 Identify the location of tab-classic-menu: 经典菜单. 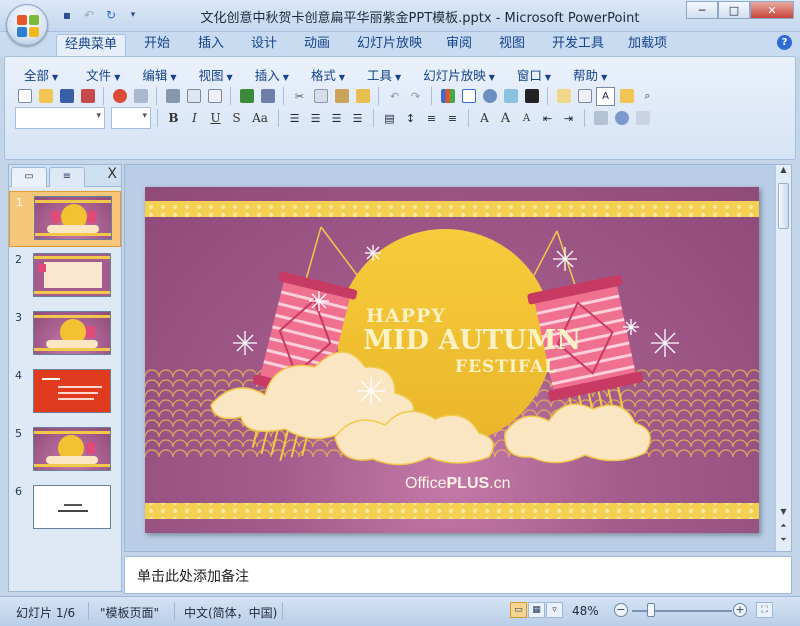
(91, 45).